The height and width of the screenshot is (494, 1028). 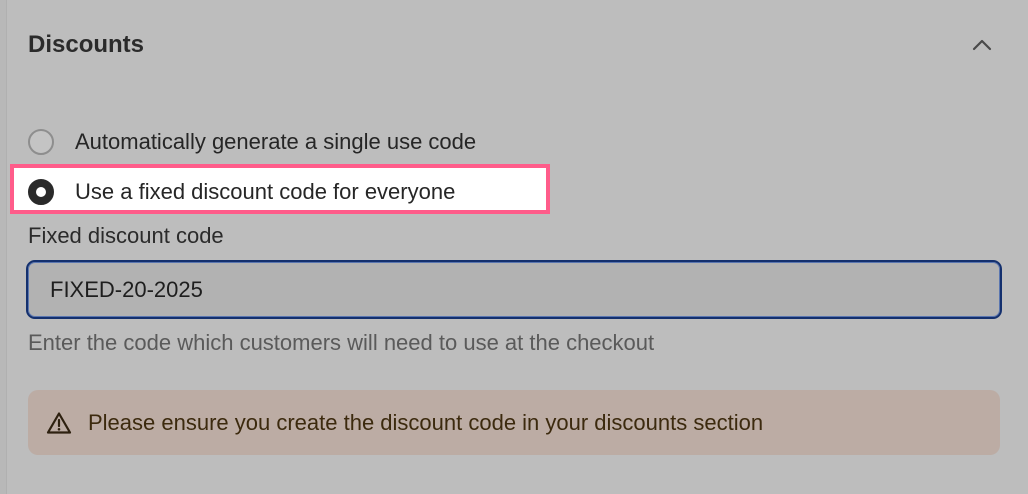 What do you see at coordinates (265, 191) in the screenshot?
I see `radio-label-fixed-code: Use a fixed discount code for everyone` at bounding box center [265, 191].